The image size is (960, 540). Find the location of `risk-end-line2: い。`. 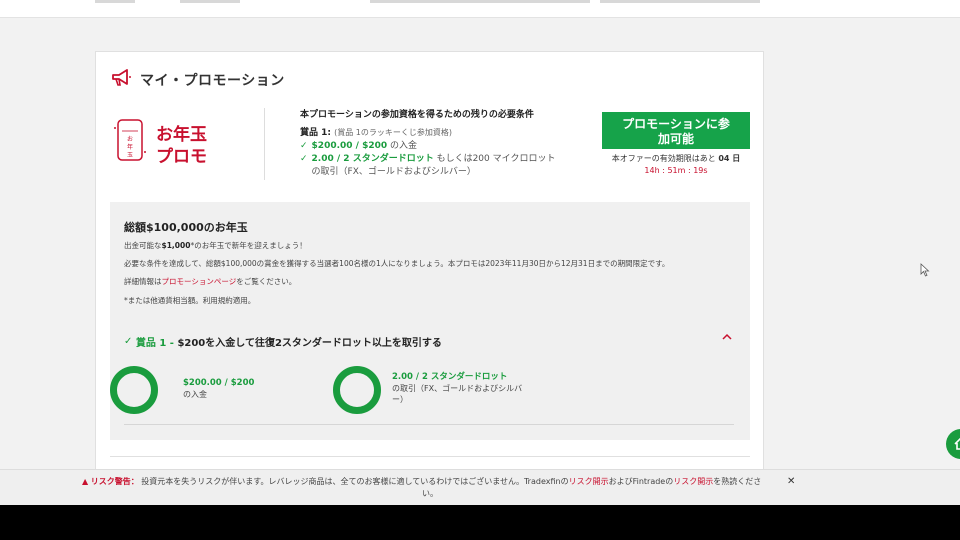

risk-end-line2: い。 is located at coordinates (430, 493).